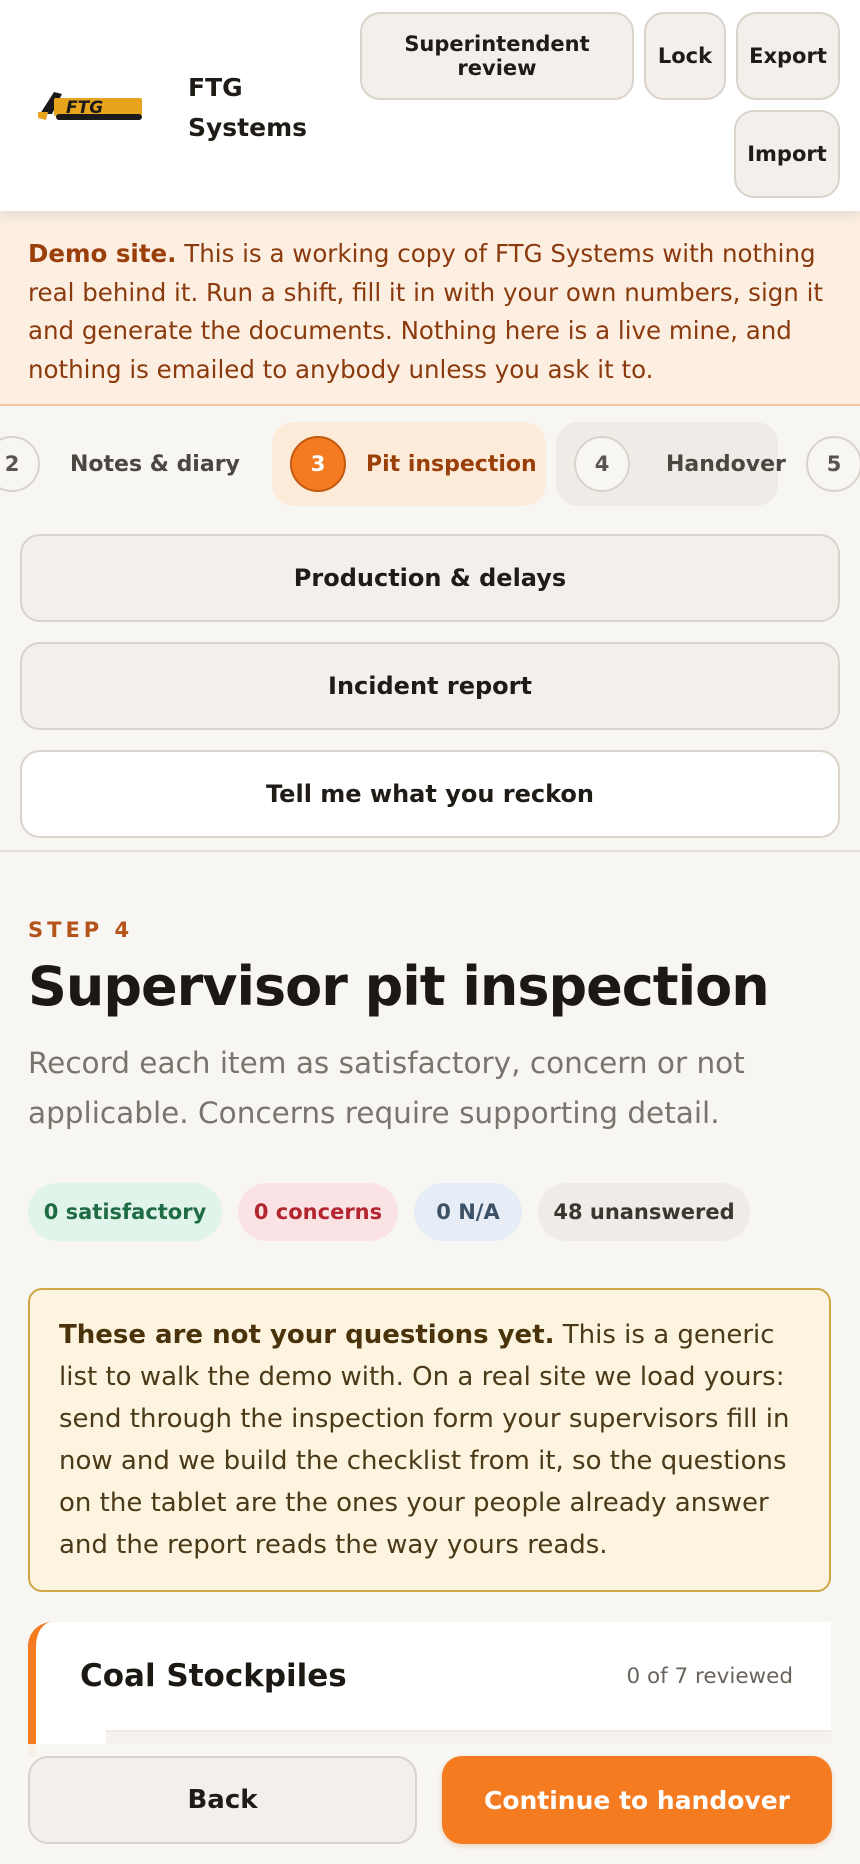 The width and height of the screenshot is (860, 1864). Describe the element at coordinates (787, 154) in the screenshot. I see `import-button: Import` at that location.